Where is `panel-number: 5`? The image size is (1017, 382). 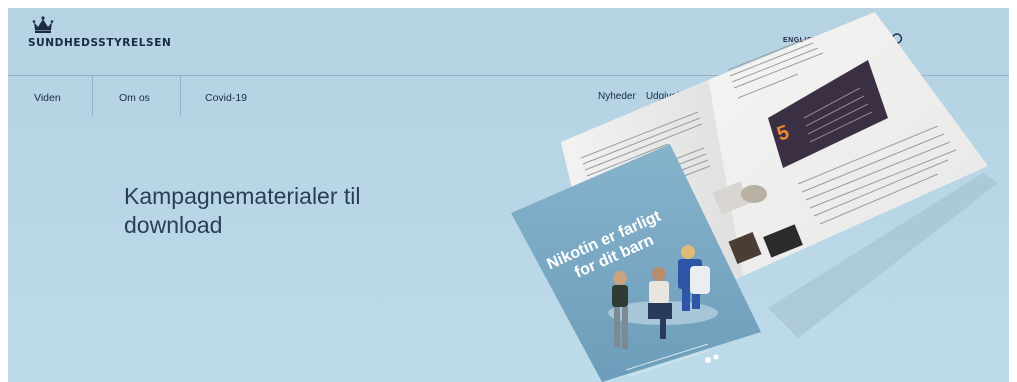
panel-number: 5 is located at coordinates (783, 133).